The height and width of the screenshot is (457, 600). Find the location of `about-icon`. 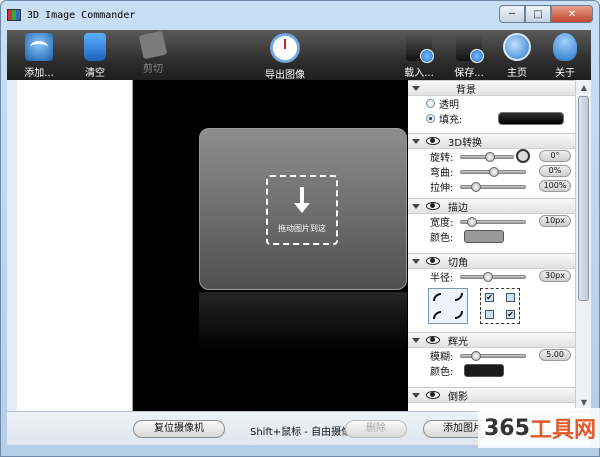

about-icon is located at coordinates (565, 47).